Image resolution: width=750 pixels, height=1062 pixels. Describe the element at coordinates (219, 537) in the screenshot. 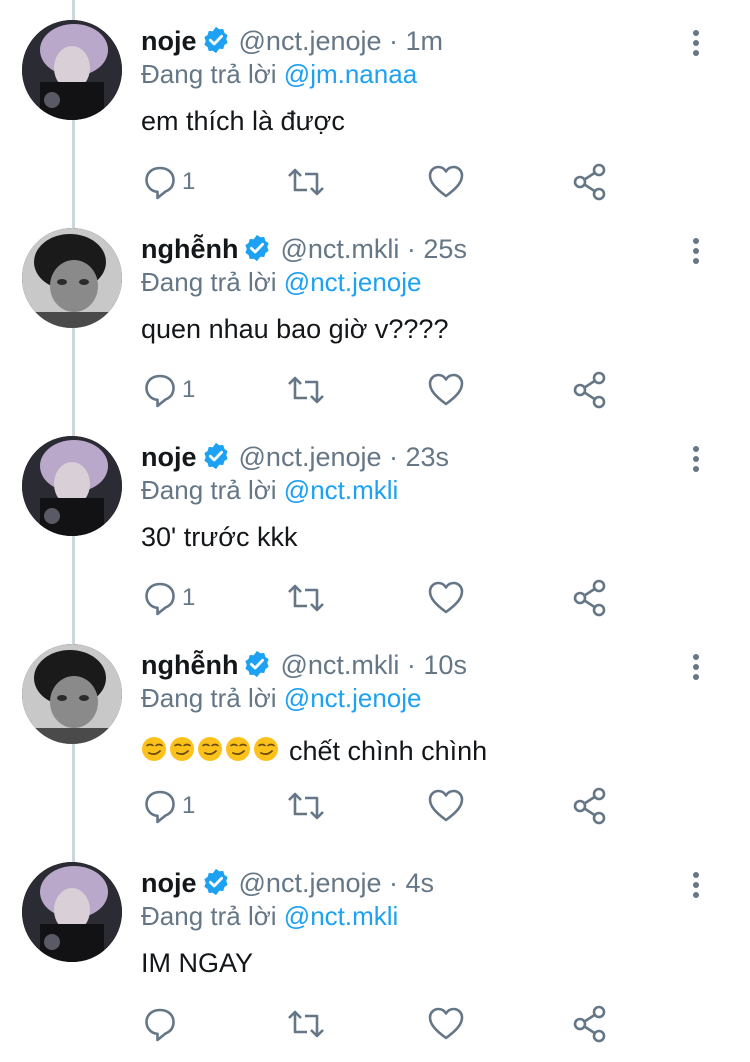

I see `tweet-text: 30' trước kkk` at that location.